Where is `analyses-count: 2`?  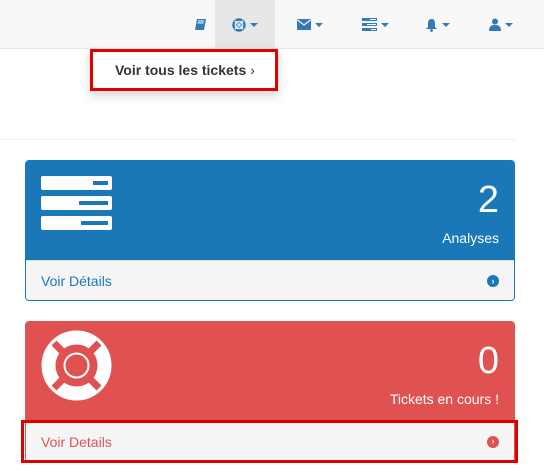 analyses-count: 2 is located at coordinates (488, 200).